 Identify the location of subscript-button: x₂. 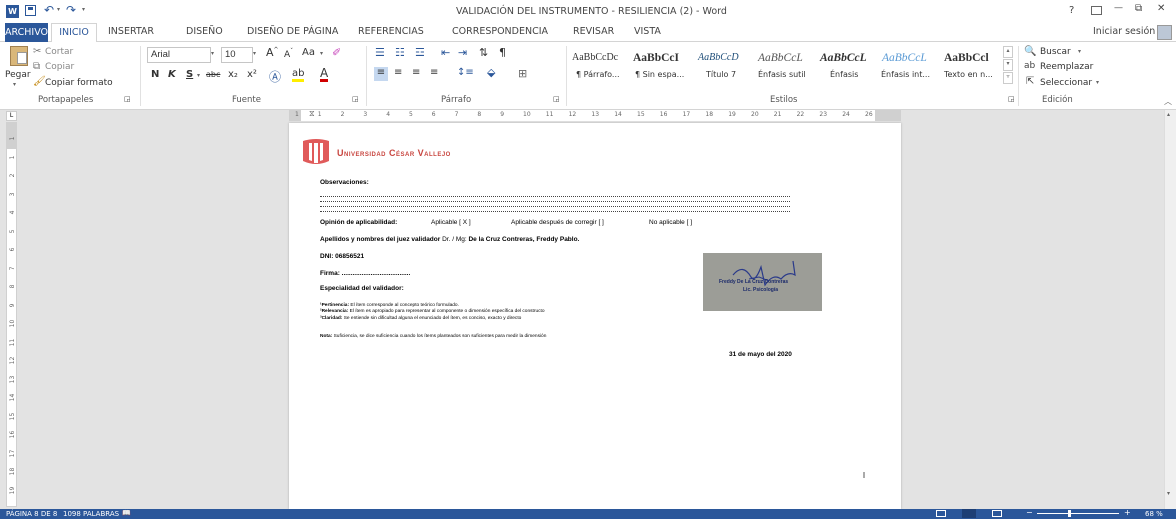
(233, 74).